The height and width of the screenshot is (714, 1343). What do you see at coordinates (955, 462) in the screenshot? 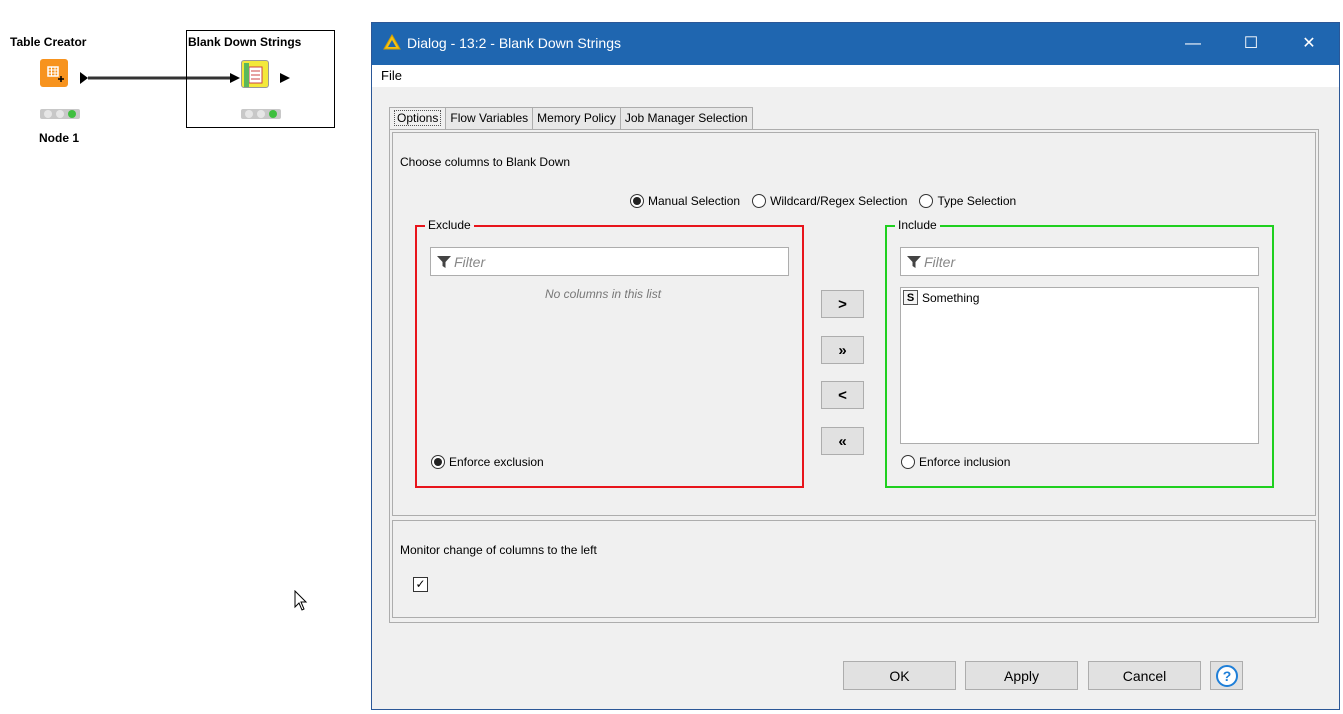
I see `enforce-inclusion-radio: Enforce inclusion` at bounding box center [955, 462].